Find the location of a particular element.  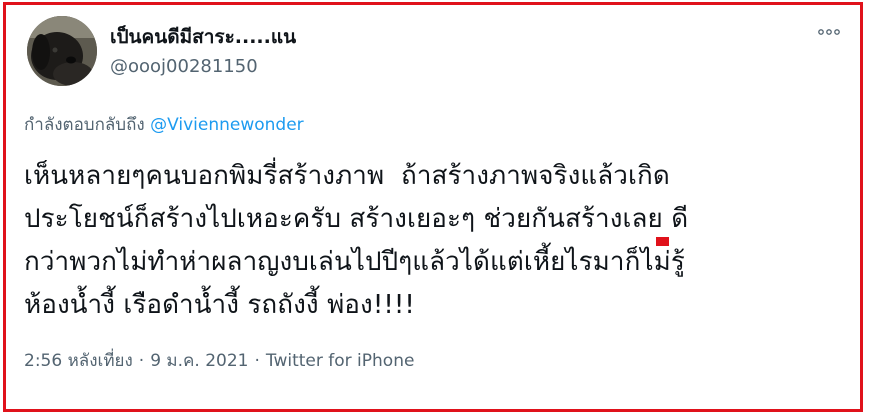

more-dots-icon is located at coordinates (829, 32).